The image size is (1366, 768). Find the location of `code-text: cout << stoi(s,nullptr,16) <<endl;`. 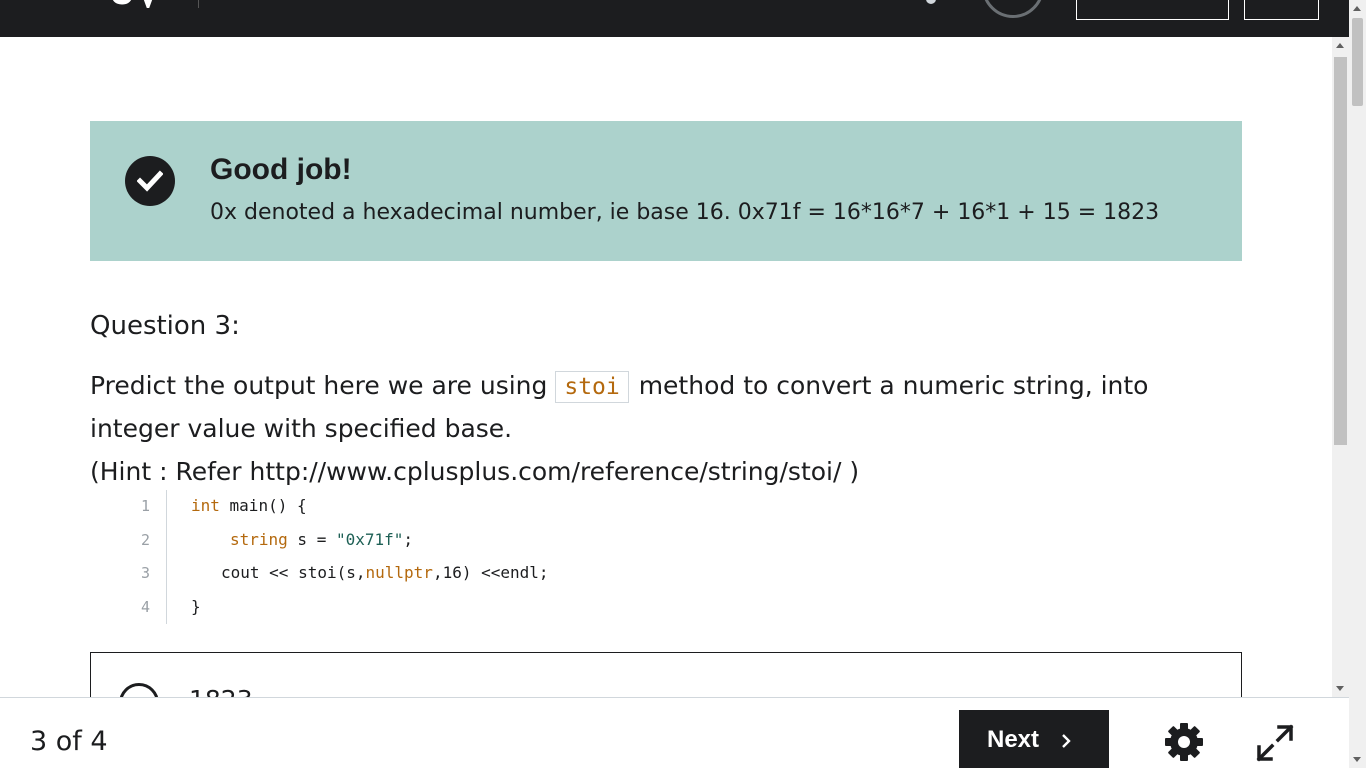

code-text: cout << stoi(s,nullptr,16) <<endl; is located at coordinates (385, 572).